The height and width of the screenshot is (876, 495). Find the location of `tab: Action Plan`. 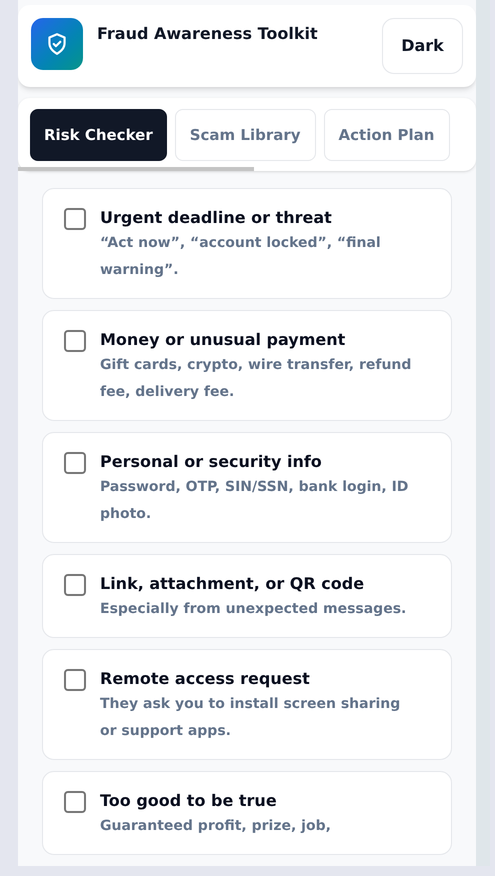

tab: Action Plan is located at coordinates (387, 135).